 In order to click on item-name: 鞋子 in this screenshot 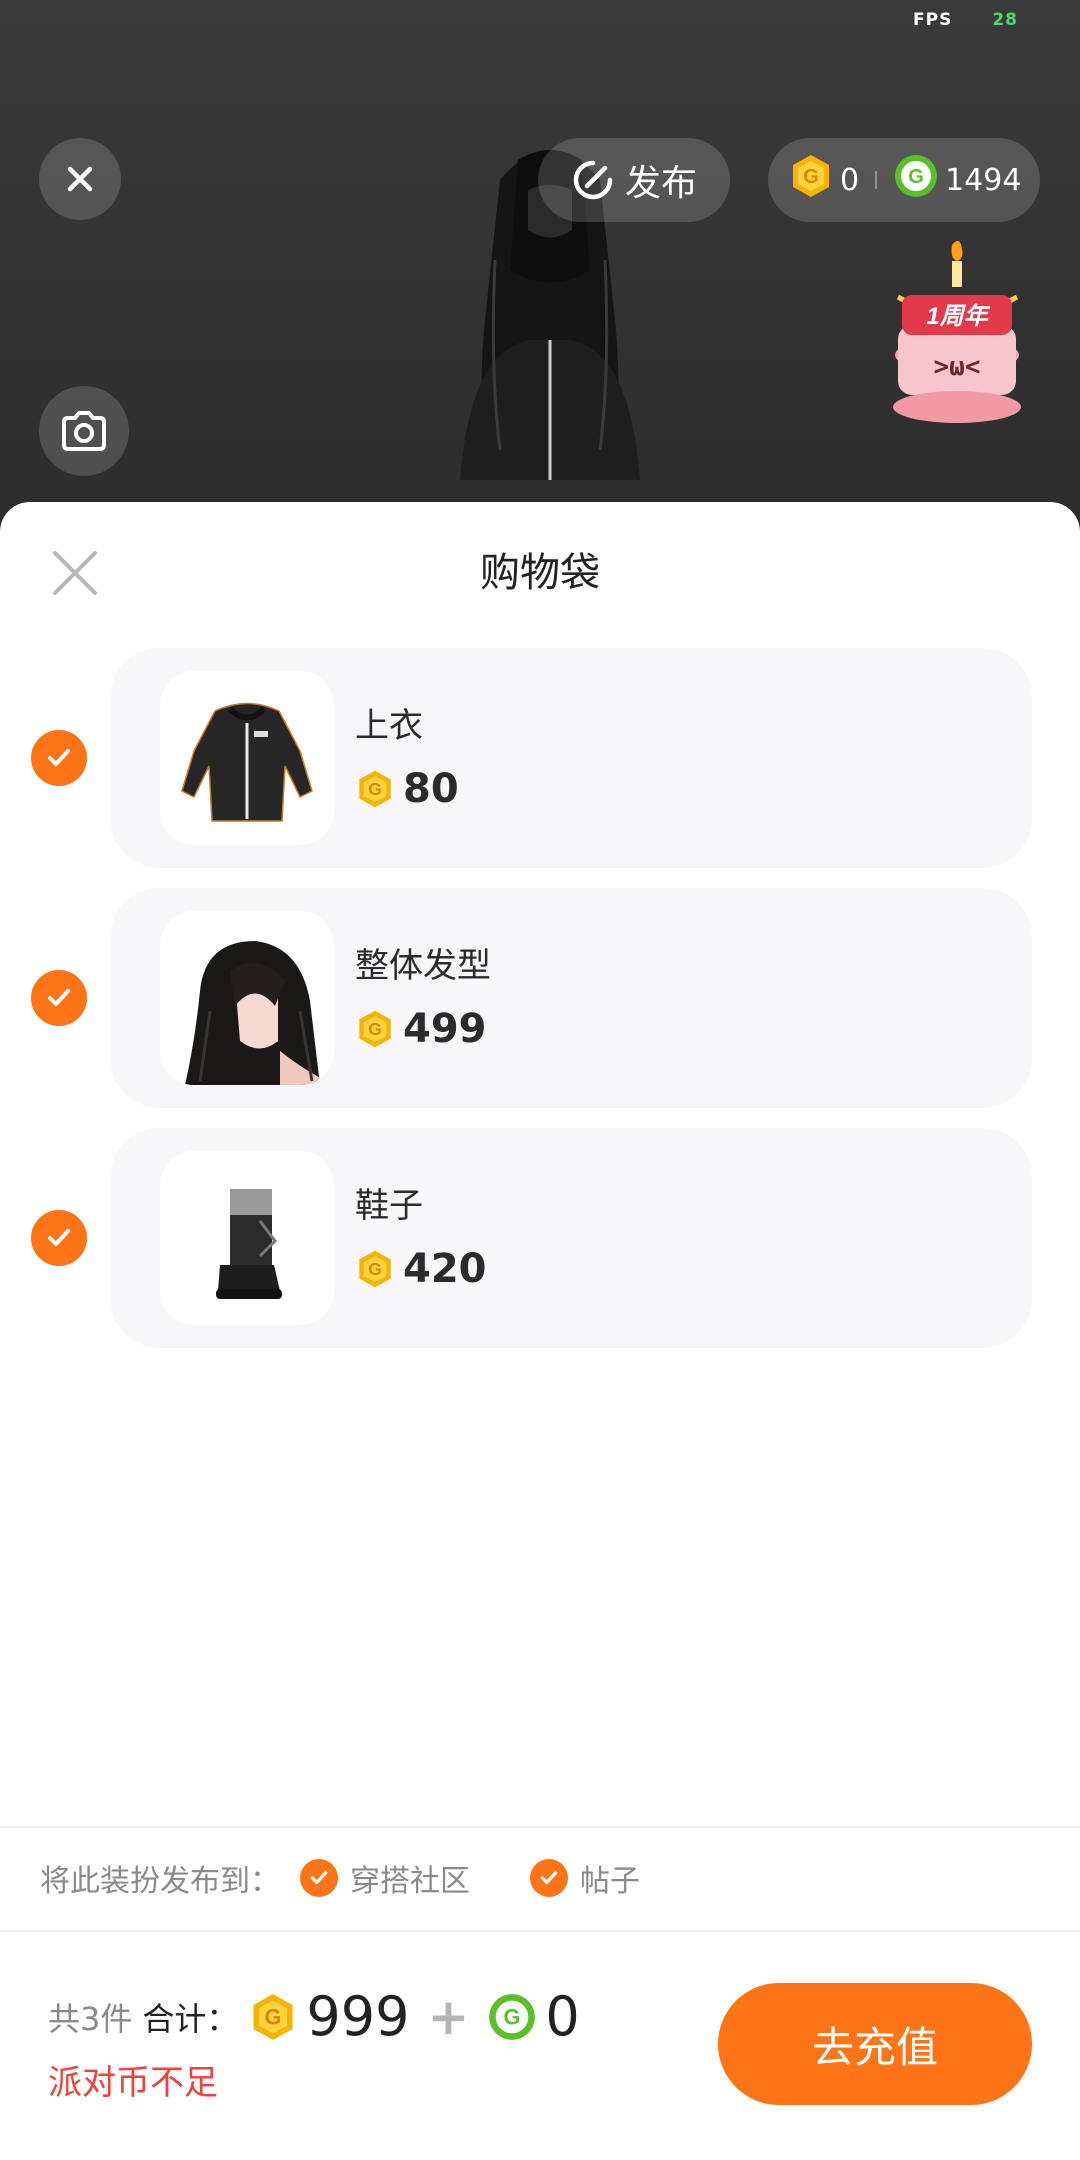, I will do `click(389, 1206)`.